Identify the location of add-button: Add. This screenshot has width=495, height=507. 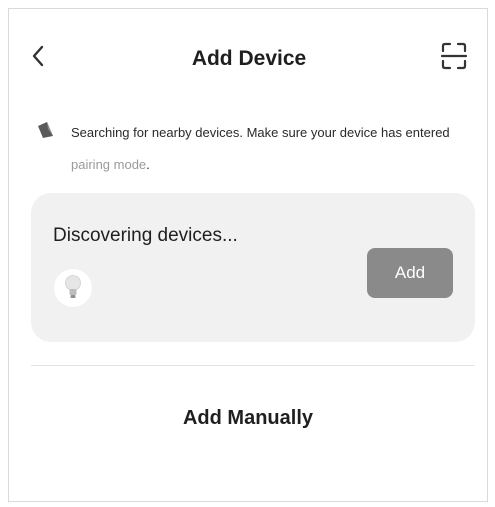
(410, 273).